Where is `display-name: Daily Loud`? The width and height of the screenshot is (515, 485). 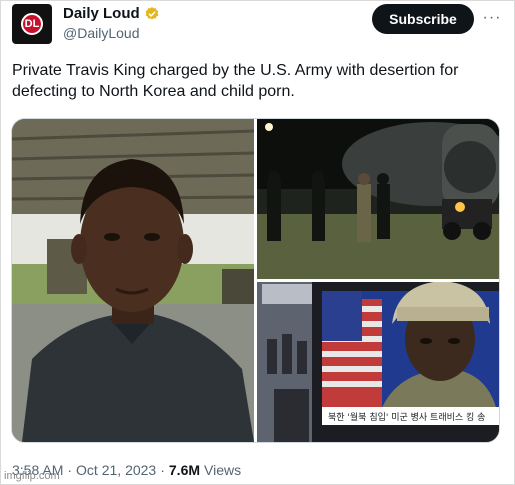 display-name: Daily Loud is located at coordinates (101, 13).